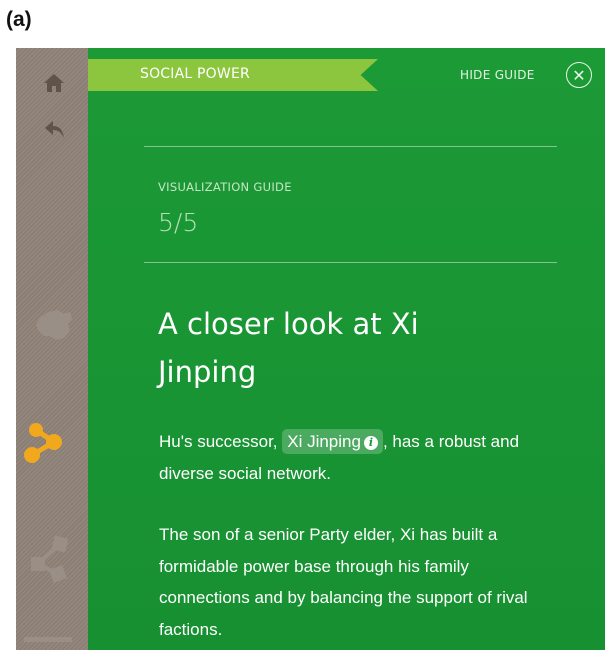 Image resolution: width=605 pixels, height=650 pixels. What do you see at coordinates (497, 75) in the screenshot?
I see `hide-guide-button: HIDE GUIDE` at bounding box center [497, 75].